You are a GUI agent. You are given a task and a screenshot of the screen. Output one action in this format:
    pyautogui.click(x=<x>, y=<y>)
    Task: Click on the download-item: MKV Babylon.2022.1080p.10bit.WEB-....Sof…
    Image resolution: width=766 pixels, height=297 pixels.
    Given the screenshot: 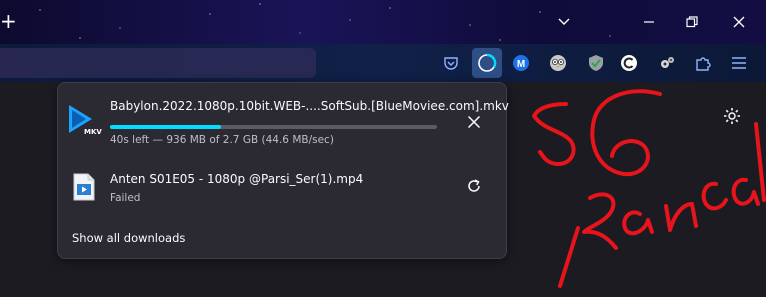 What is the action you would take?
    pyautogui.click(x=283, y=120)
    